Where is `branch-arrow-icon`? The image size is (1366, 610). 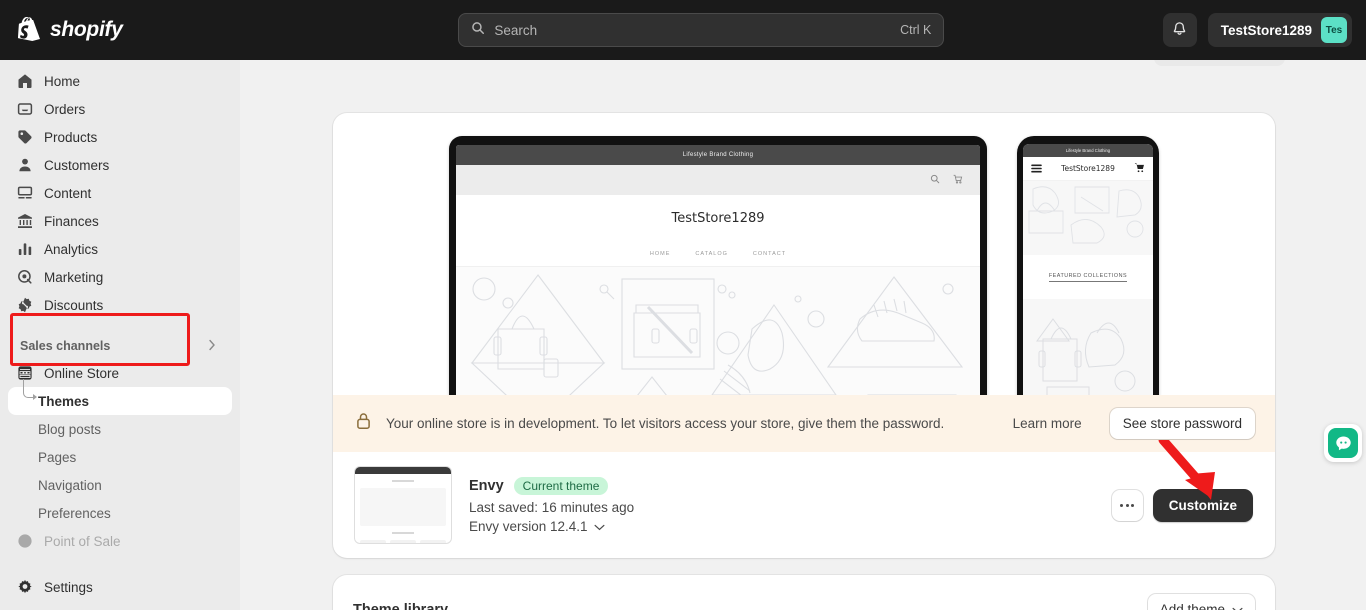 branch-arrow-icon is located at coordinates (30, 390).